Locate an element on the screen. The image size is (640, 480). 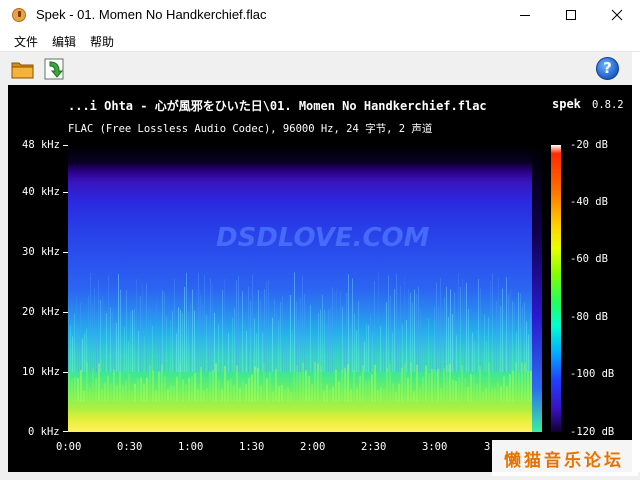
open-file-button is located at coordinates (23, 69).